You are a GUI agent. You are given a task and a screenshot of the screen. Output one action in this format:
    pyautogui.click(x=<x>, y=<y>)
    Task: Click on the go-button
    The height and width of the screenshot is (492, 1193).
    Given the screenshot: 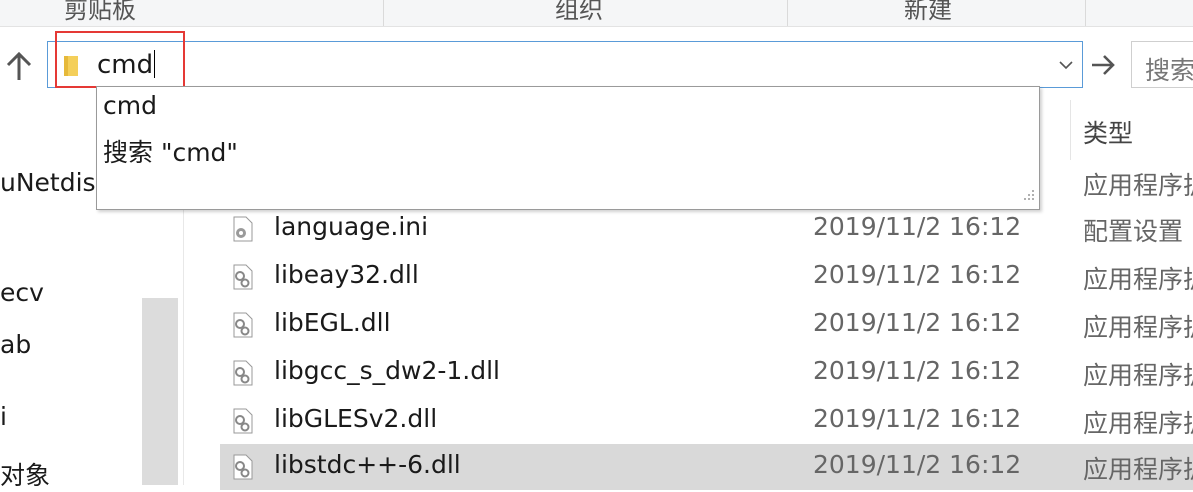 What is the action you would take?
    pyautogui.click(x=1103, y=67)
    